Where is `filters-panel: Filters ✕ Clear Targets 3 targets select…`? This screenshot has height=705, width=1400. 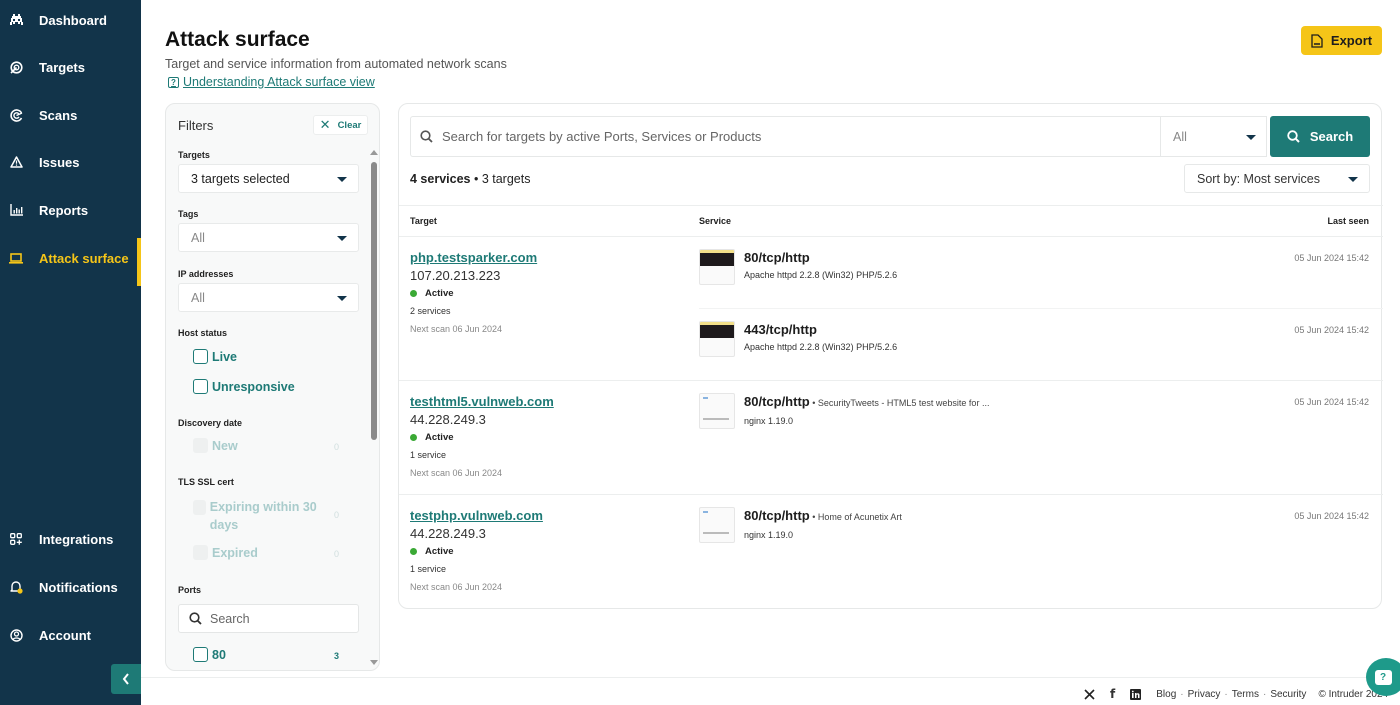 filters-panel: Filters ✕ Clear Targets 3 targets select… is located at coordinates (272, 387).